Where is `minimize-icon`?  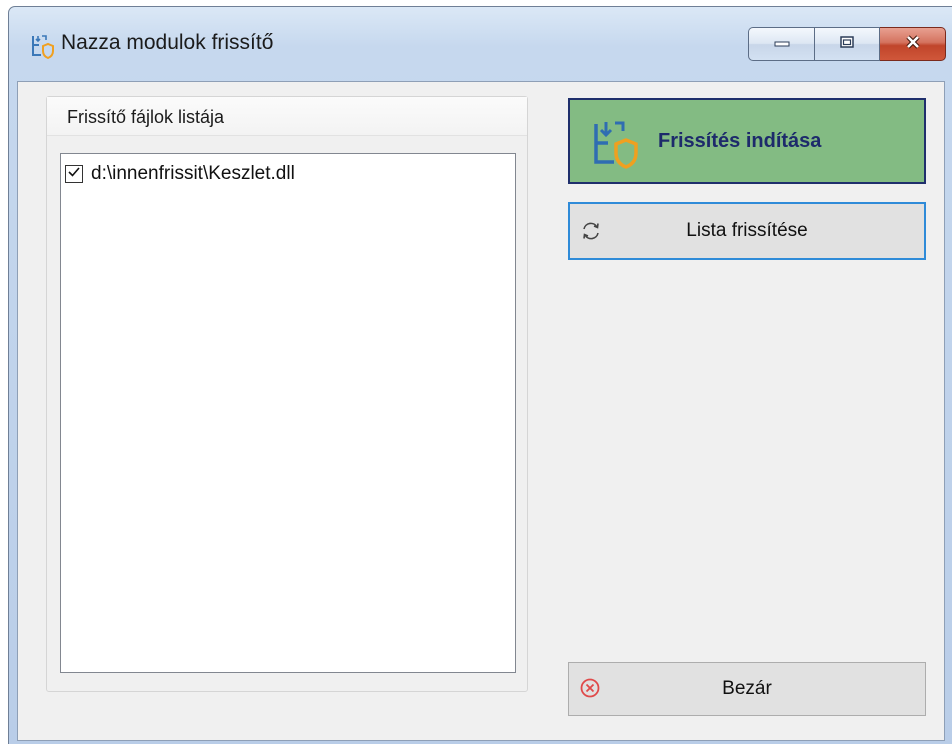
minimize-icon is located at coordinates (782, 44).